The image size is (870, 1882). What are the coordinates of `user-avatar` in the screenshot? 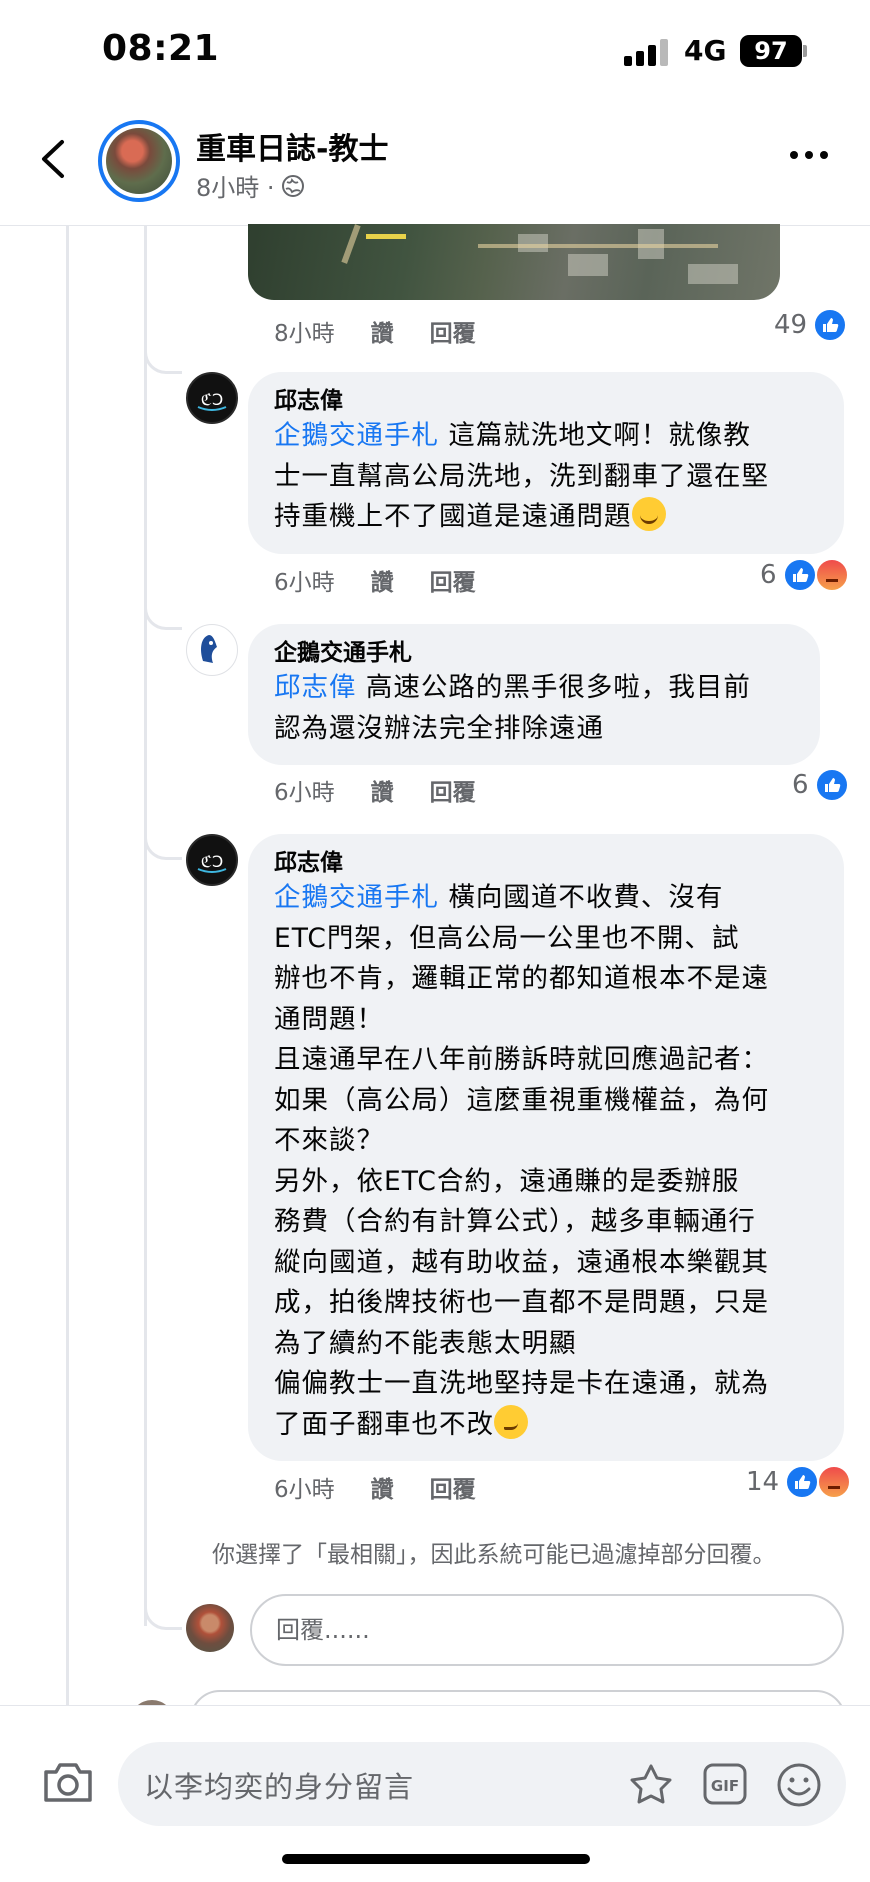 It's located at (210, 1628).